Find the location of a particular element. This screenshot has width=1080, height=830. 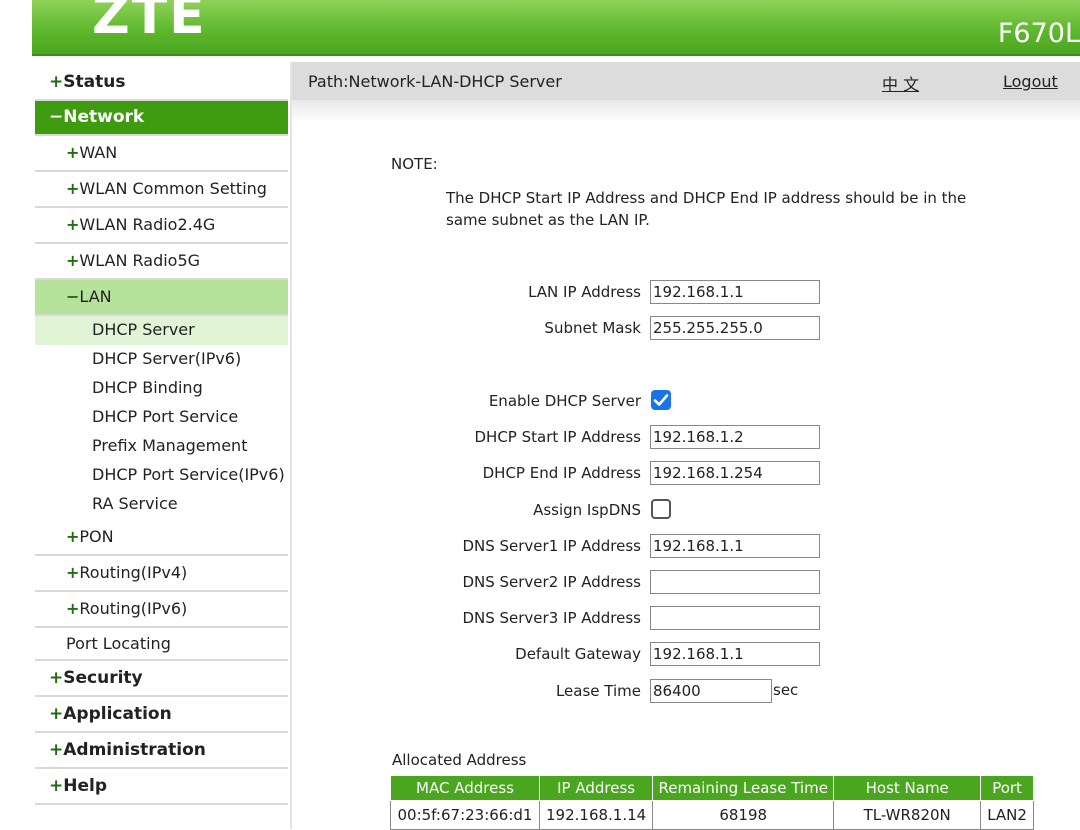

sidebar-divider is located at coordinates (291, 445).